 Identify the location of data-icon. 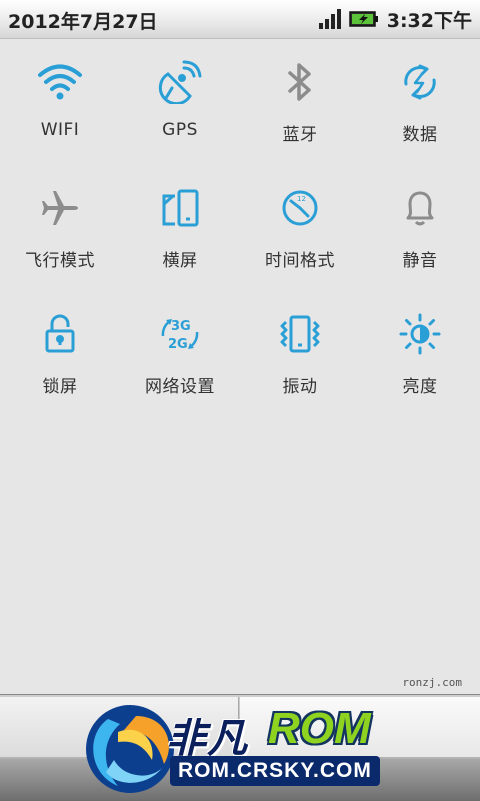
(420, 82).